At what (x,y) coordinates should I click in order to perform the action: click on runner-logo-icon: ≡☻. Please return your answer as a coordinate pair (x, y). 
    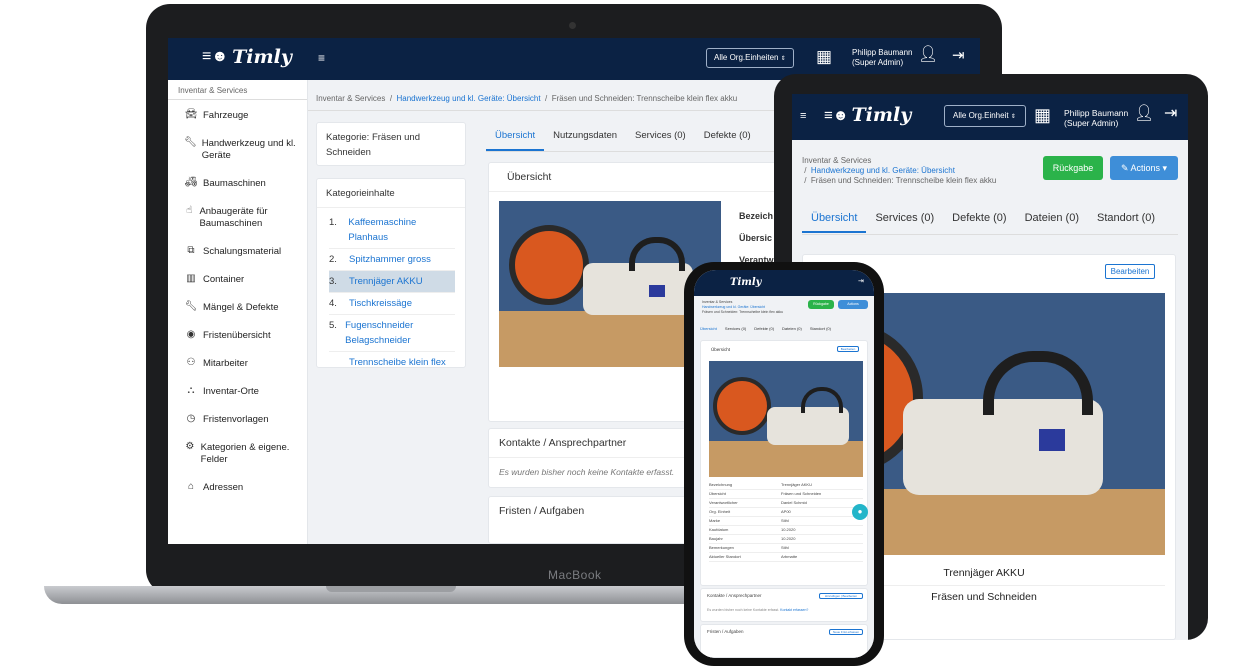
    Looking at the image, I should click on (836, 115).